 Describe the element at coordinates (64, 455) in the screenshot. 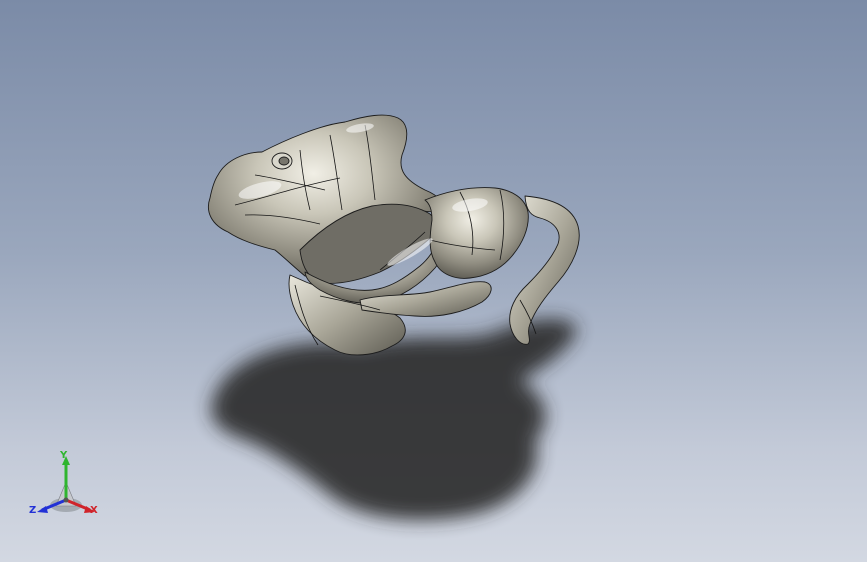

I see `y-axis-label: Y` at that location.